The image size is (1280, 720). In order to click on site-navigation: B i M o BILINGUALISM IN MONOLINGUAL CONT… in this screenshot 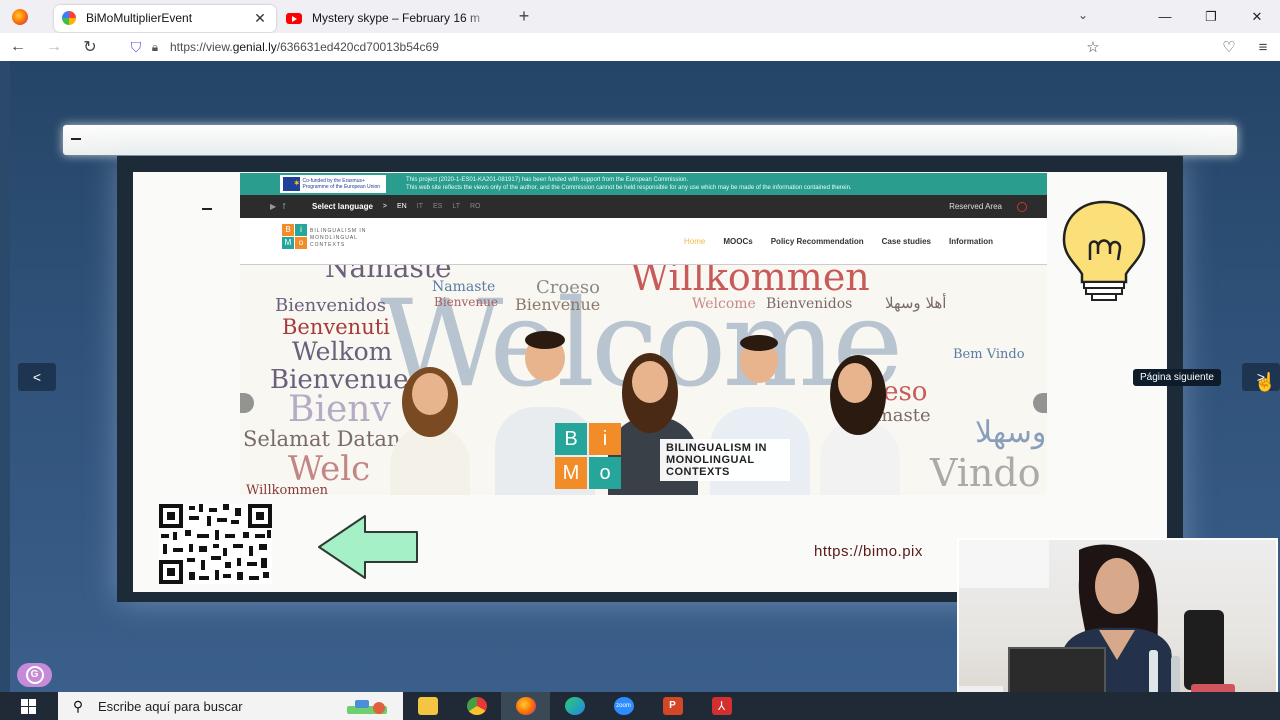, I will do `click(643, 241)`.